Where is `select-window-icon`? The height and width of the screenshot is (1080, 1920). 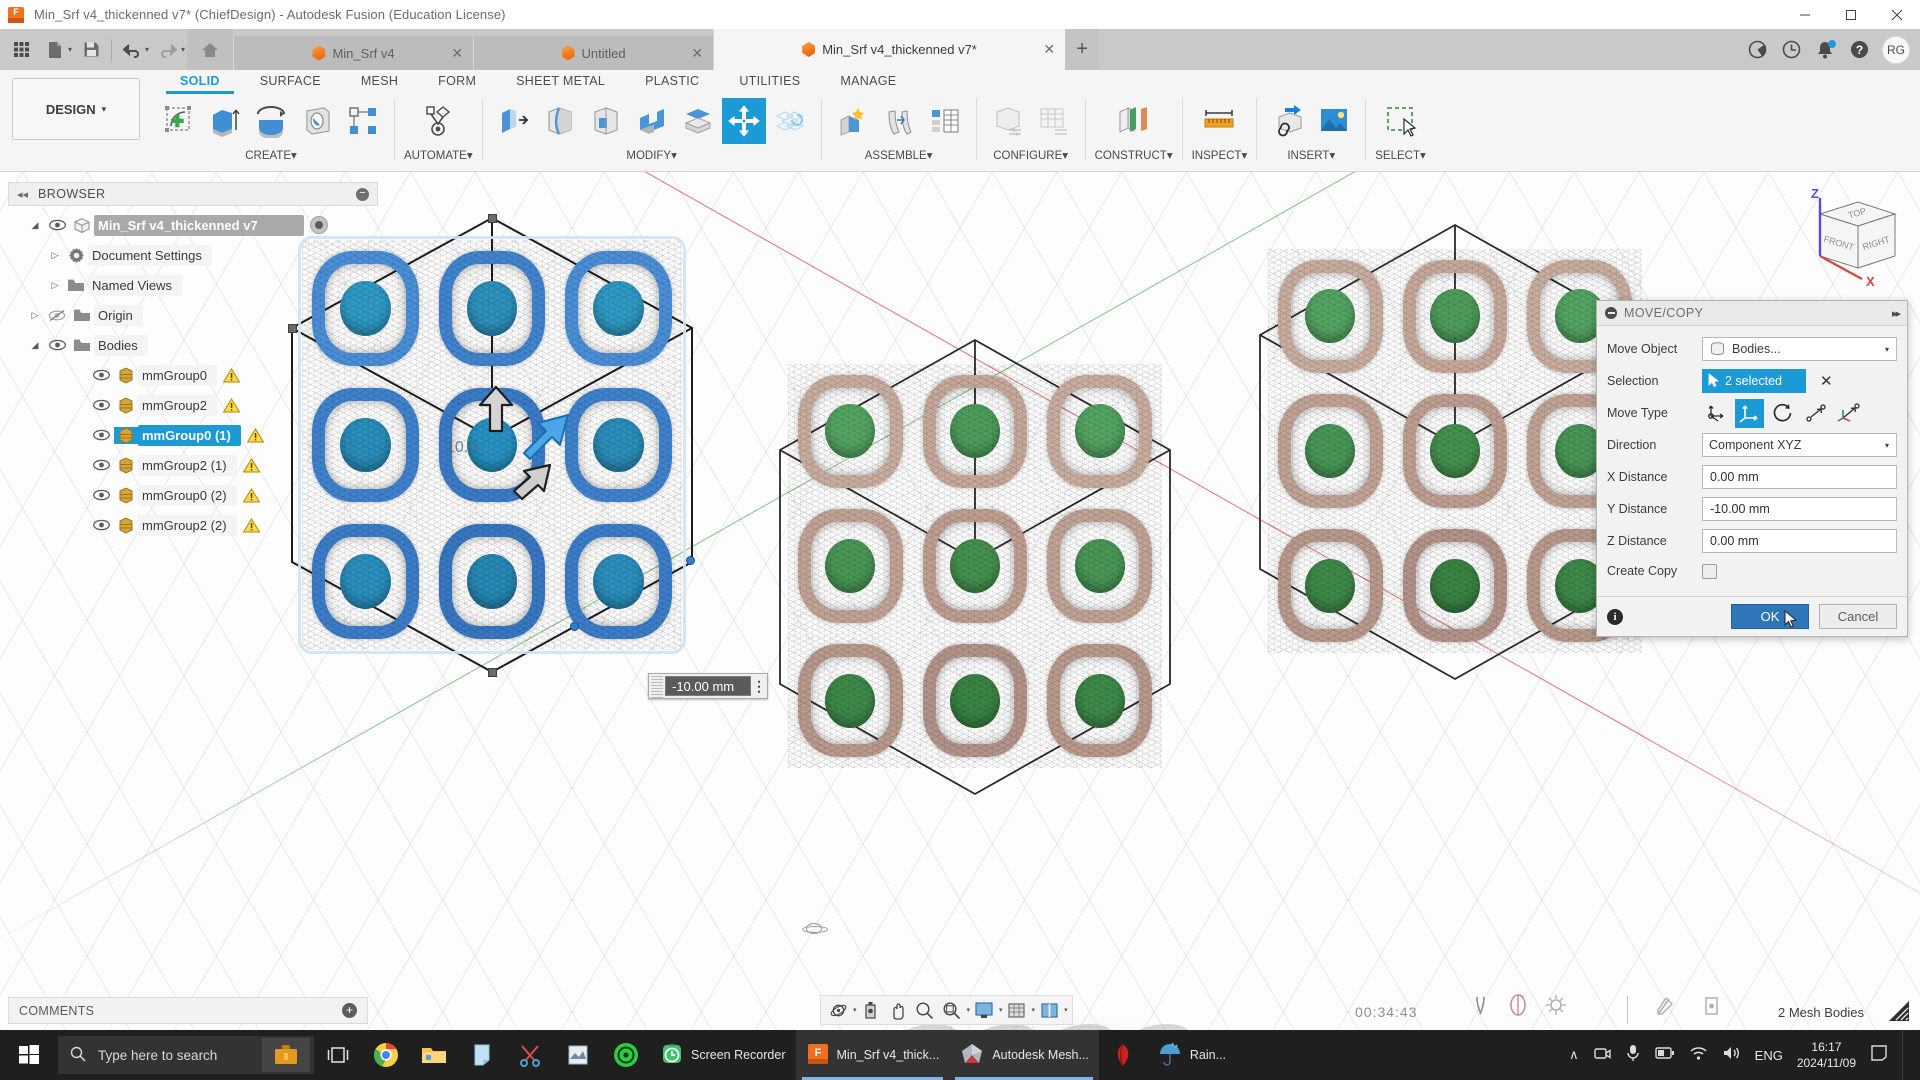 select-window-icon is located at coordinates (1401, 121).